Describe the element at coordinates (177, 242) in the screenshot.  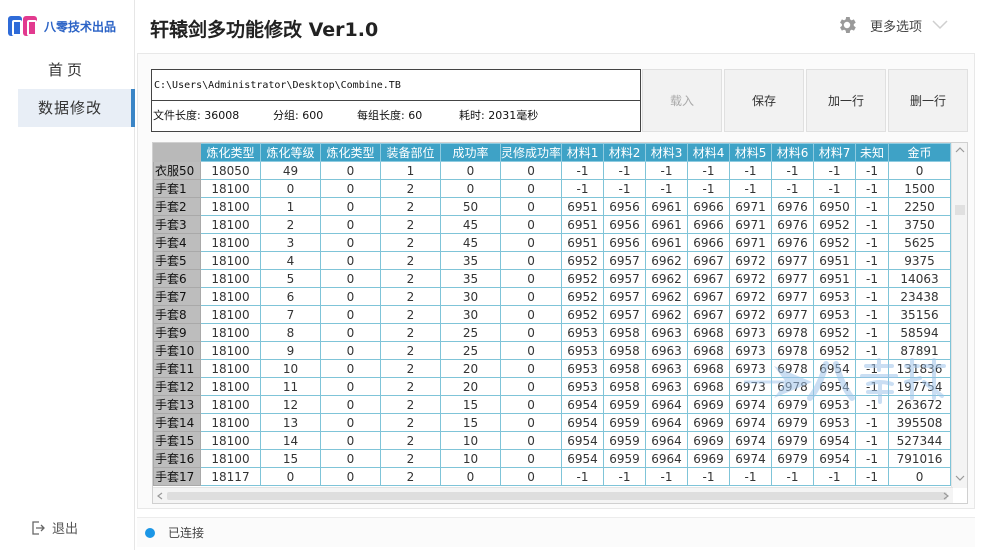
I see `row-header-cell: 手套4` at that location.